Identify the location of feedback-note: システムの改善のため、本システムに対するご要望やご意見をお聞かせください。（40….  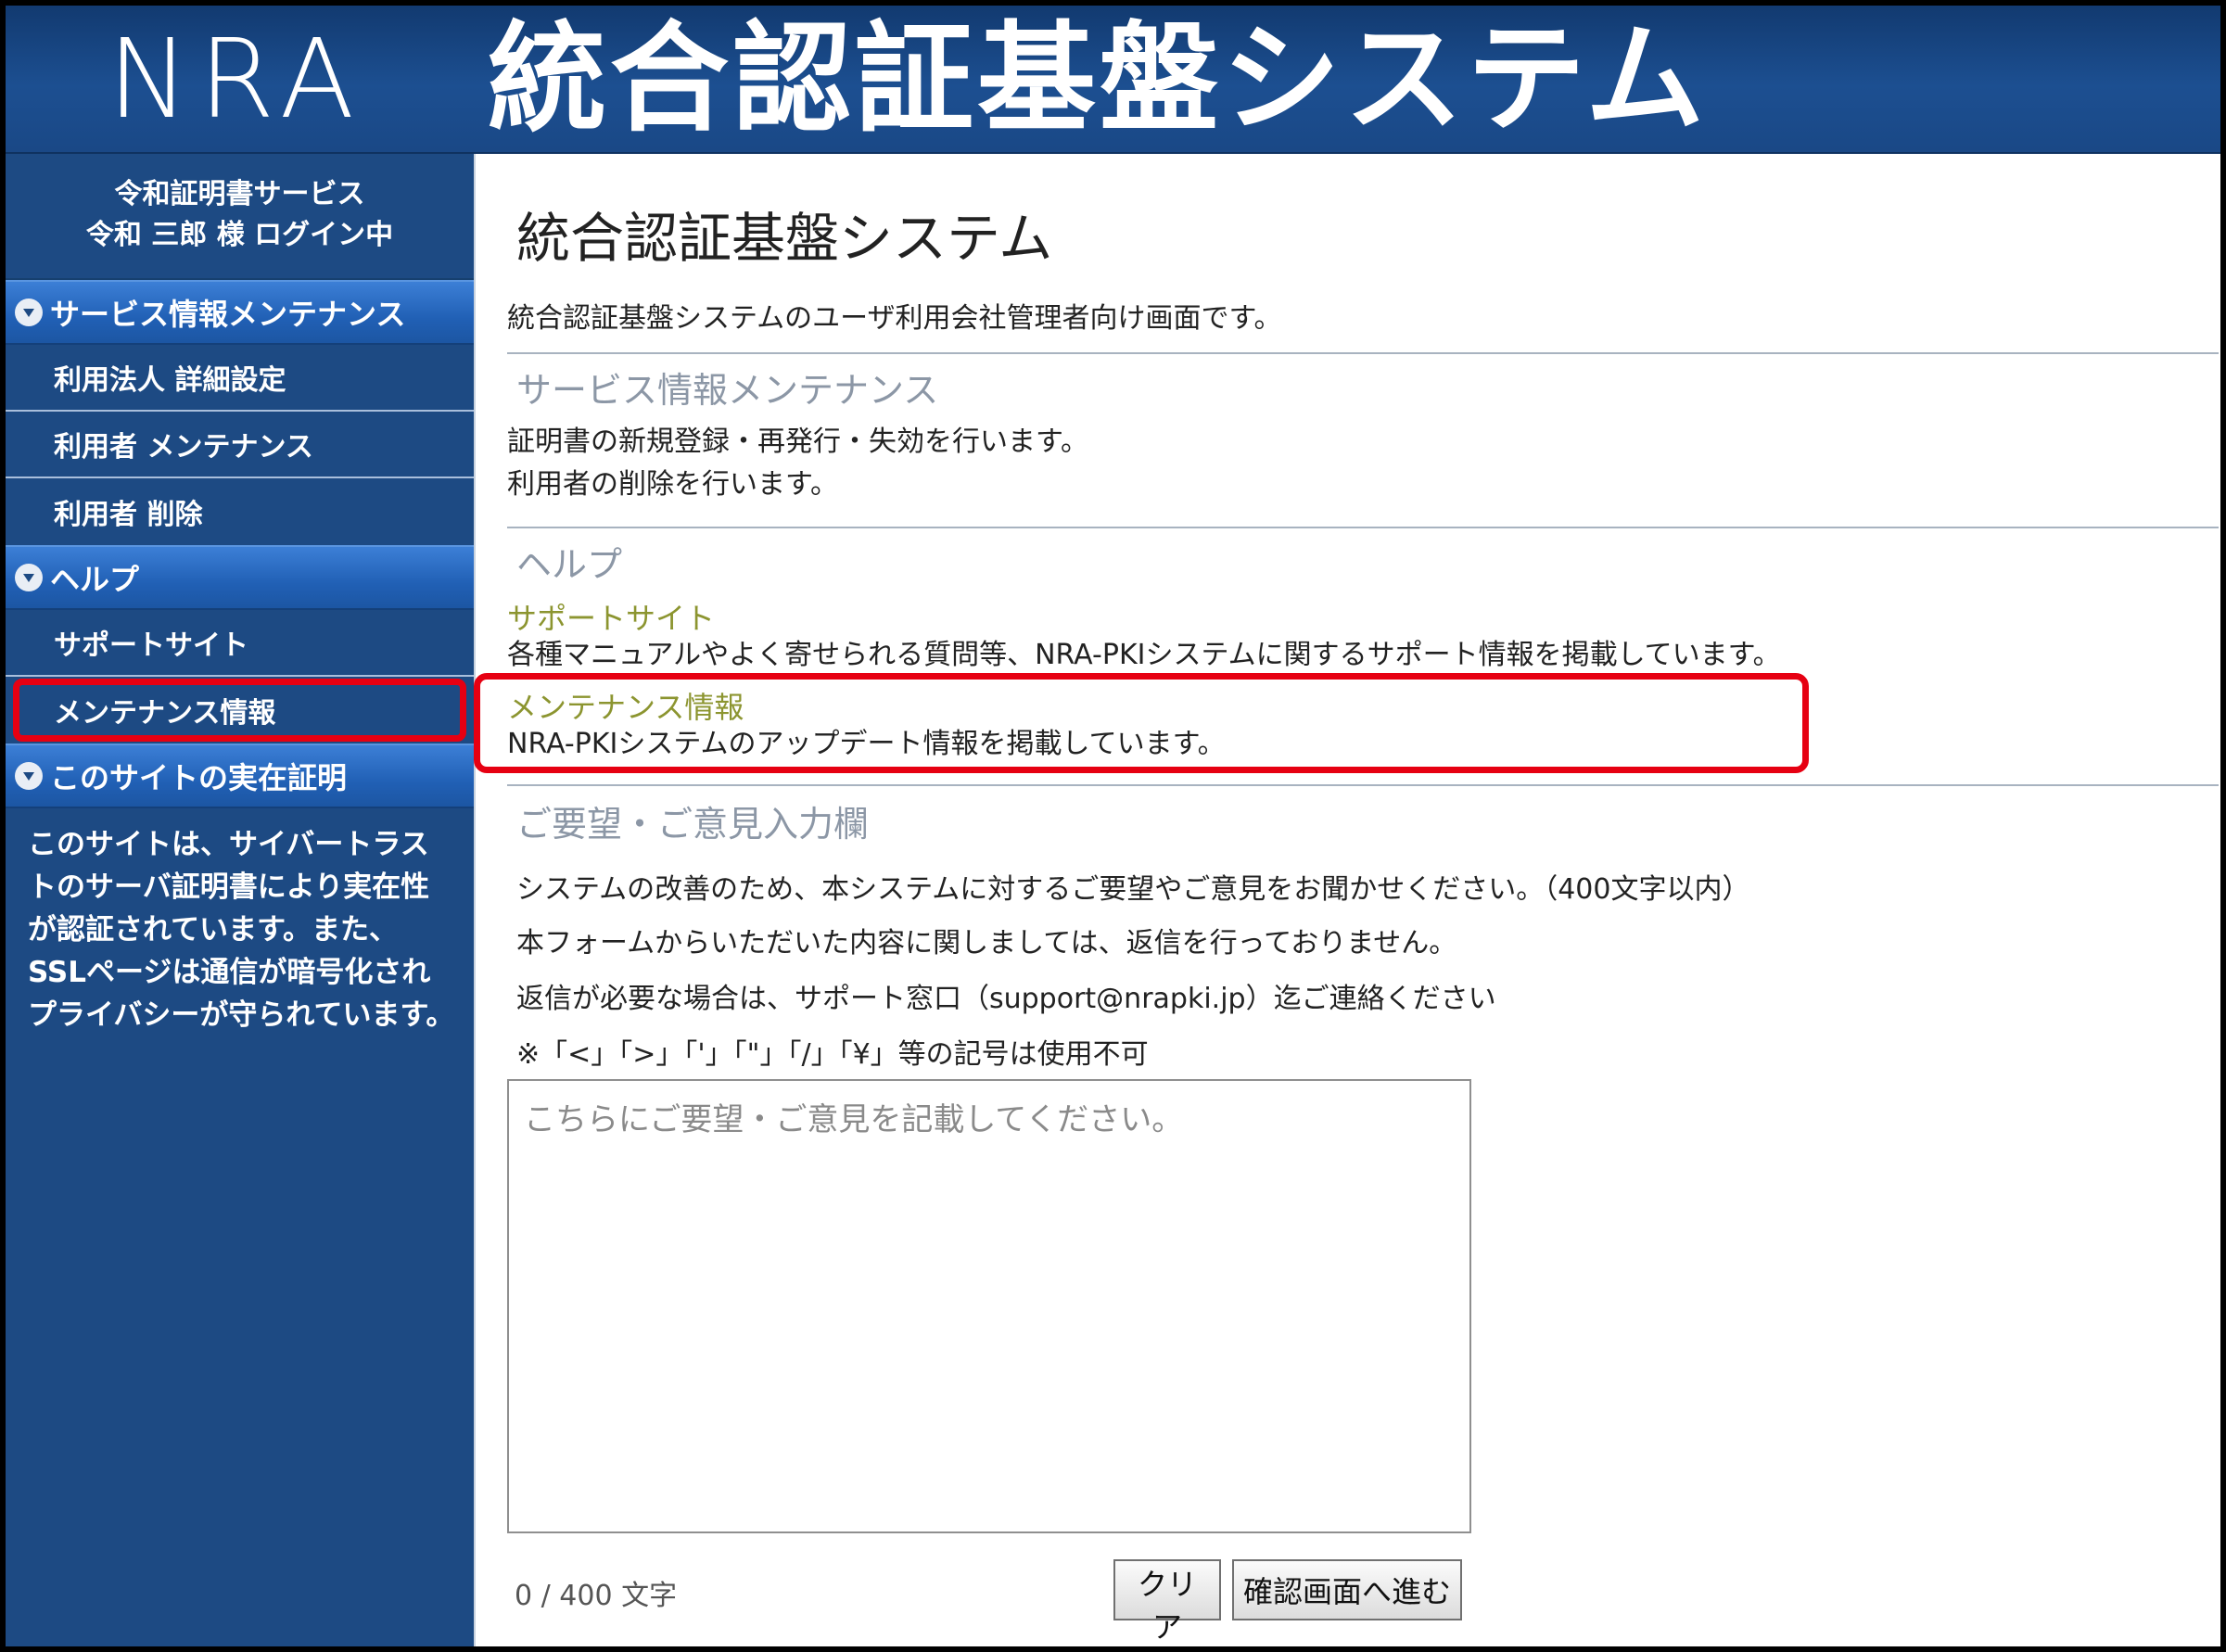
(1133, 889).